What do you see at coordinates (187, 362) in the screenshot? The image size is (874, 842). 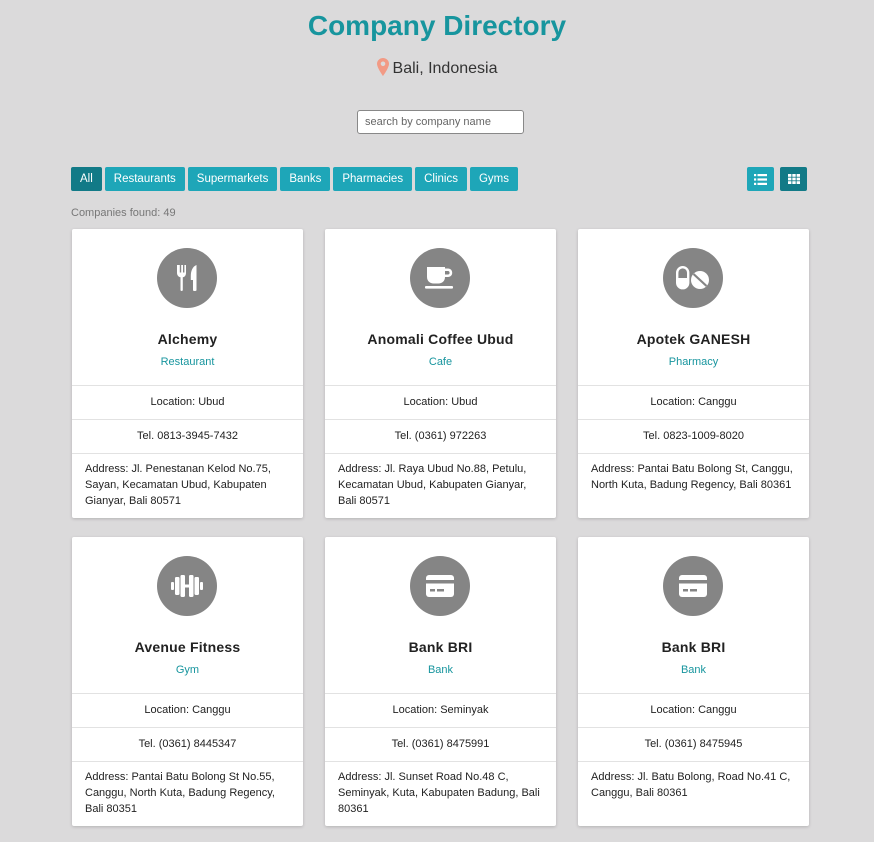 I see `company-category: Restaurant` at bounding box center [187, 362].